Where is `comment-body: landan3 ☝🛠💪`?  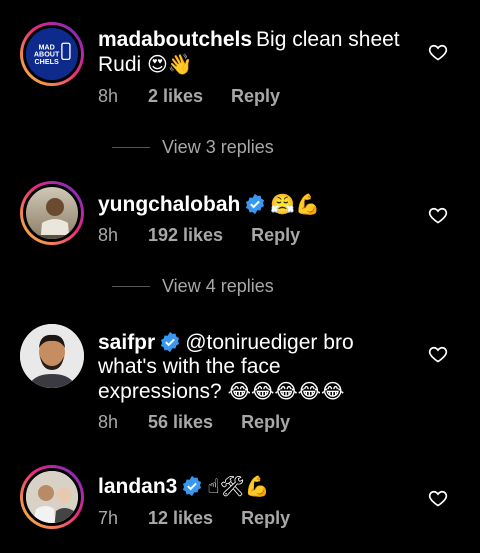 comment-body: landan3 ☝🛠💪 is located at coordinates (253, 486).